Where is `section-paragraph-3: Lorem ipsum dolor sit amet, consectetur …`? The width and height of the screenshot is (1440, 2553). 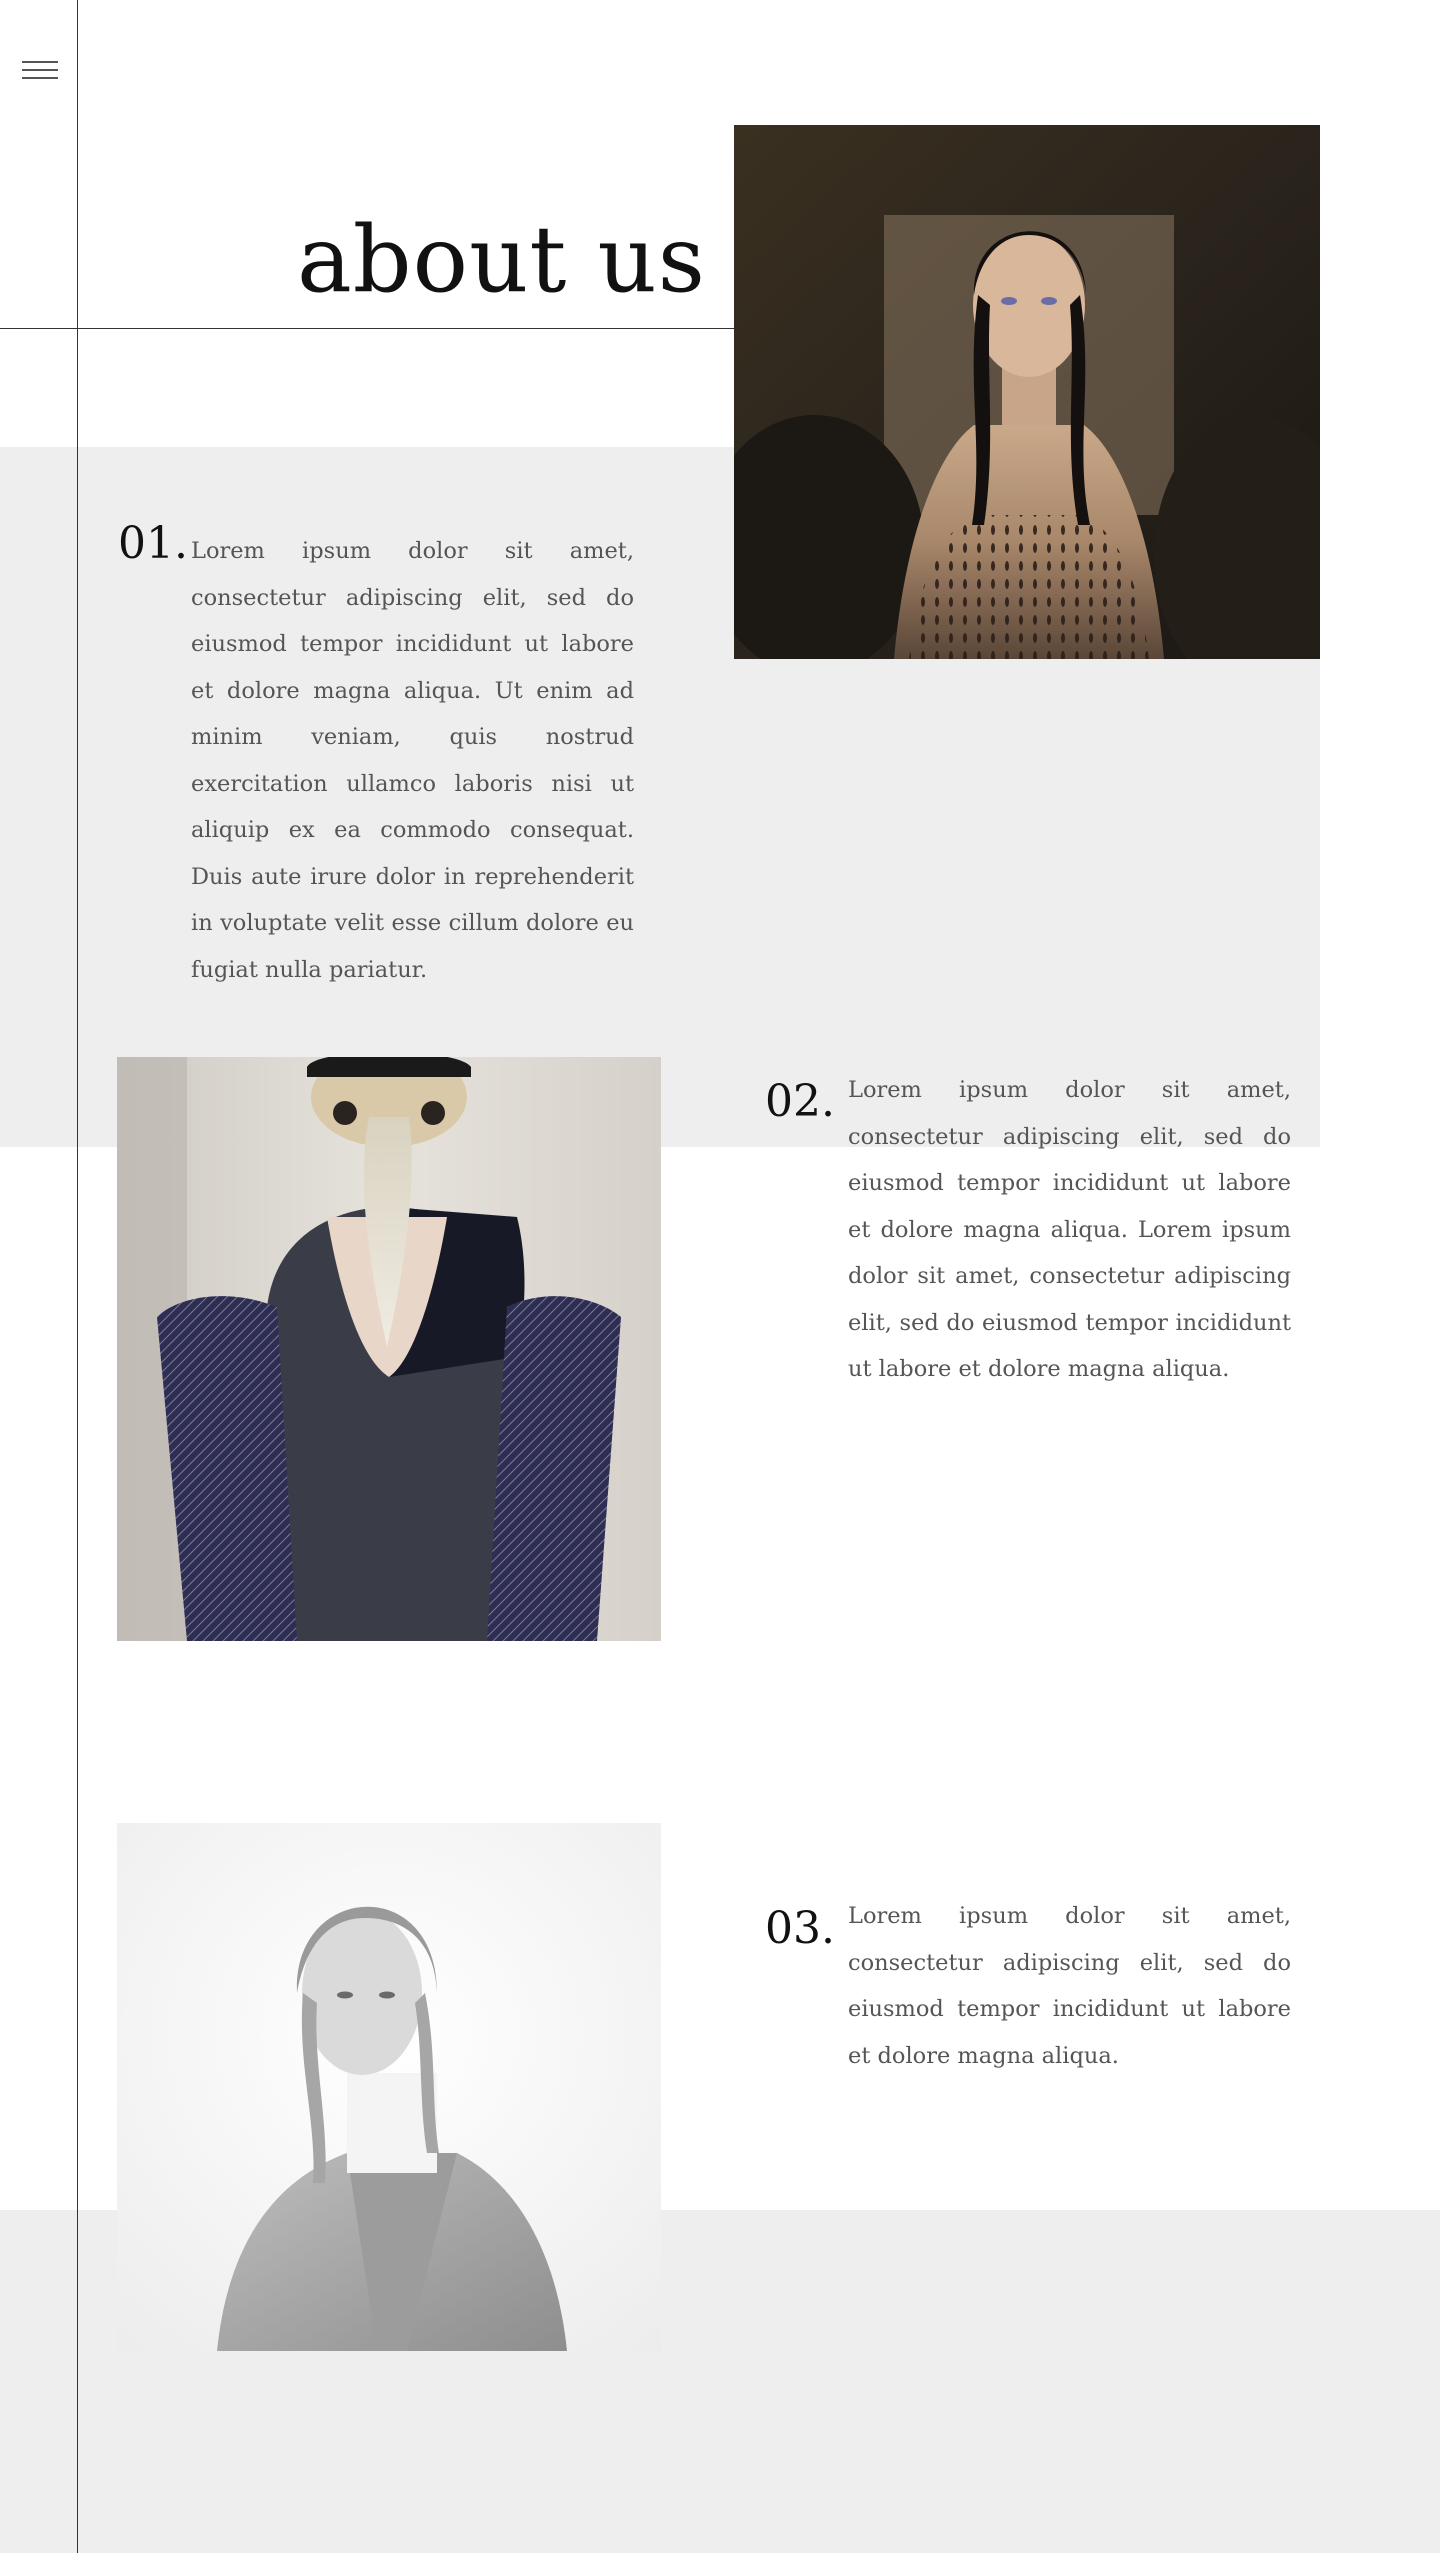
section-paragraph-3: Lorem ipsum dolor sit amet, consectetur … is located at coordinates (1069, 1986).